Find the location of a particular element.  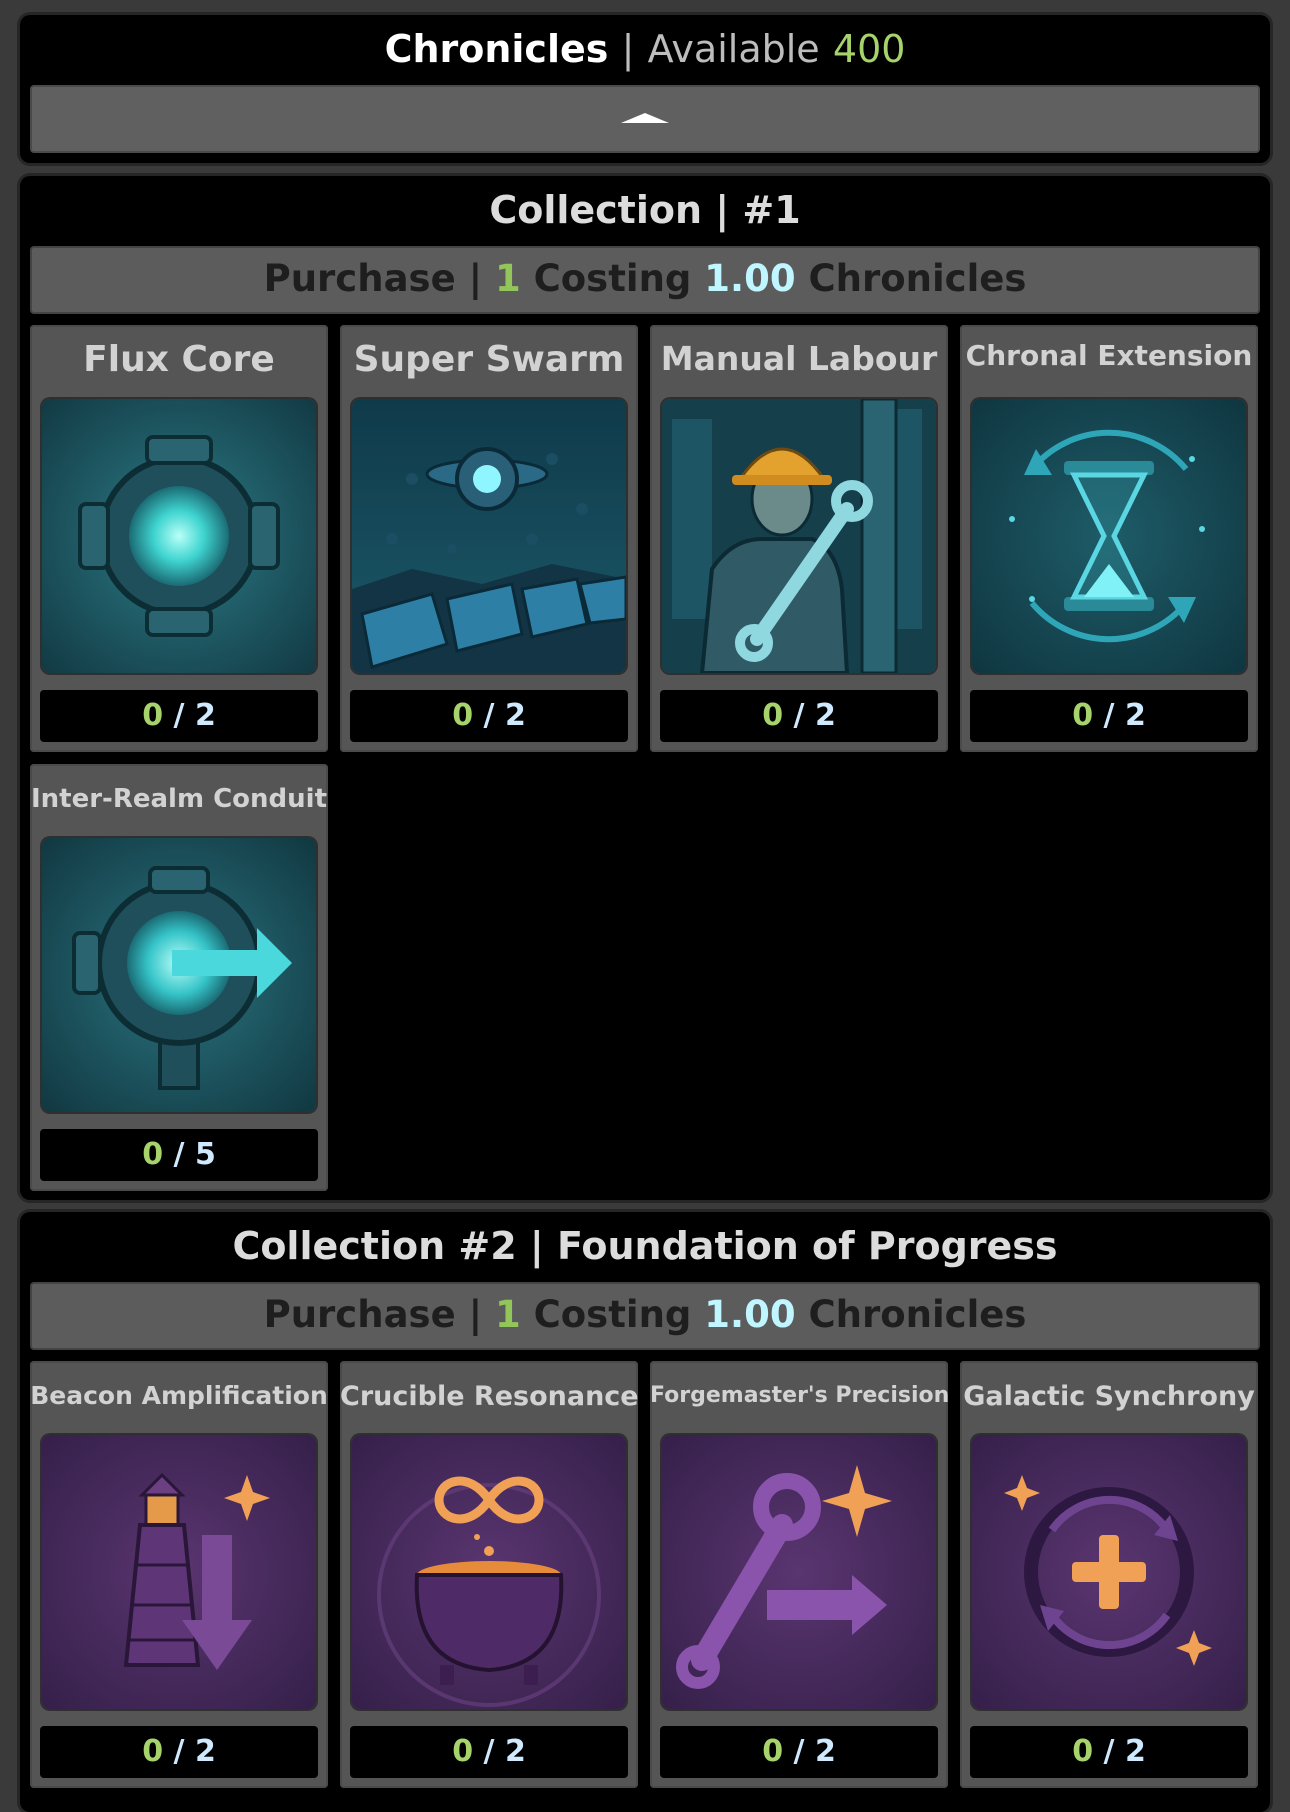

available-label: Available is located at coordinates (733, 49).